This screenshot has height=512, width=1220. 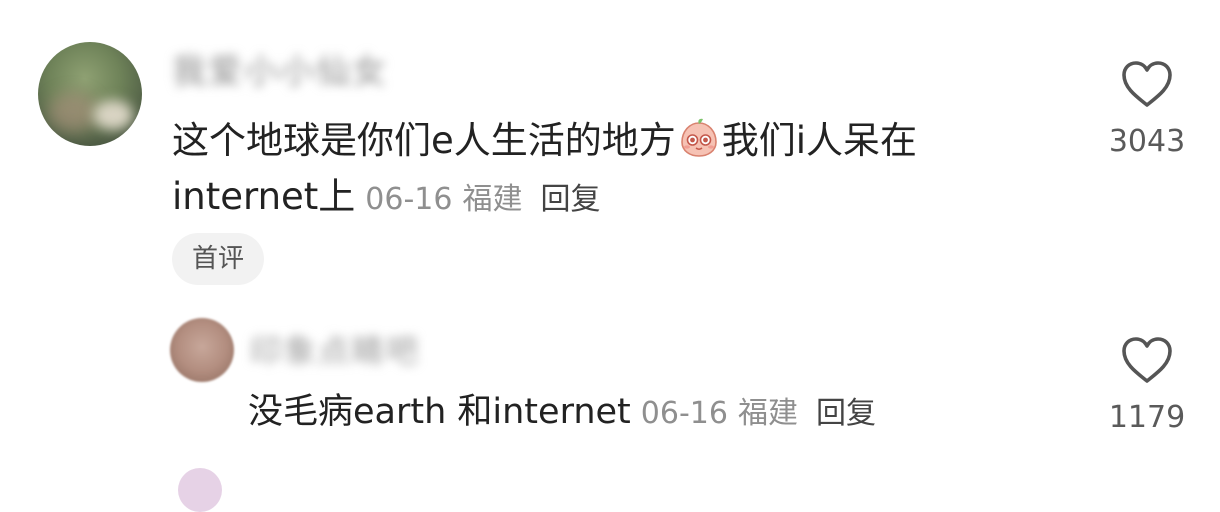 I want to click on reply-like-count: 1179, so click(x=1147, y=417).